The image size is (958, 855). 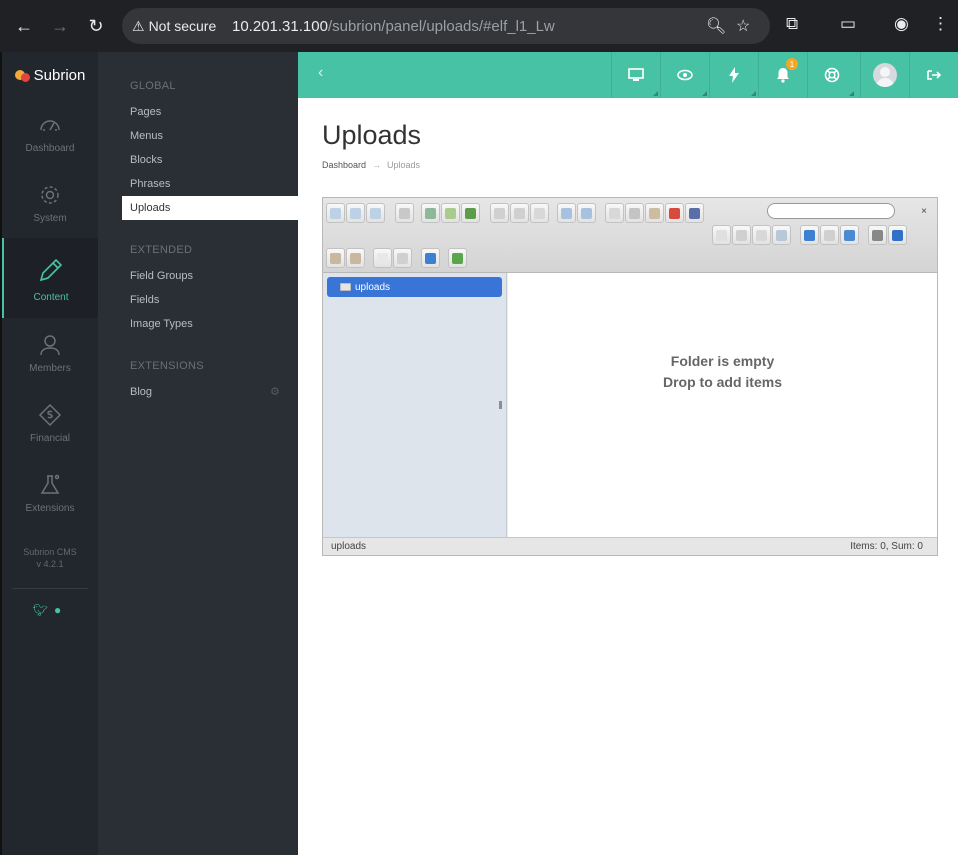 I want to click on edit-file-icon, so click(x=761, y=235).